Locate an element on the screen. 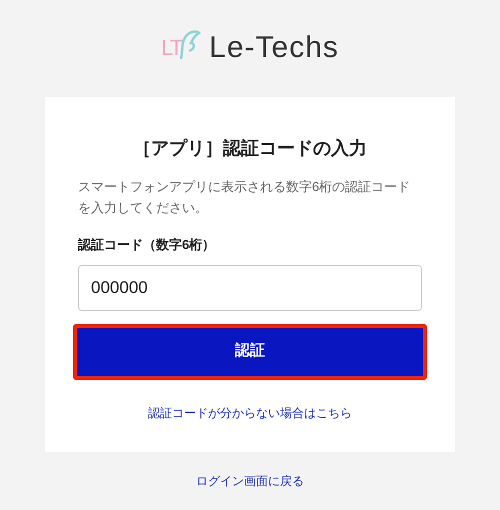 Image resolution: width=500 pixels, height=510 pixels. brand-name: Le-Techs is located at coordinates (274, 48).